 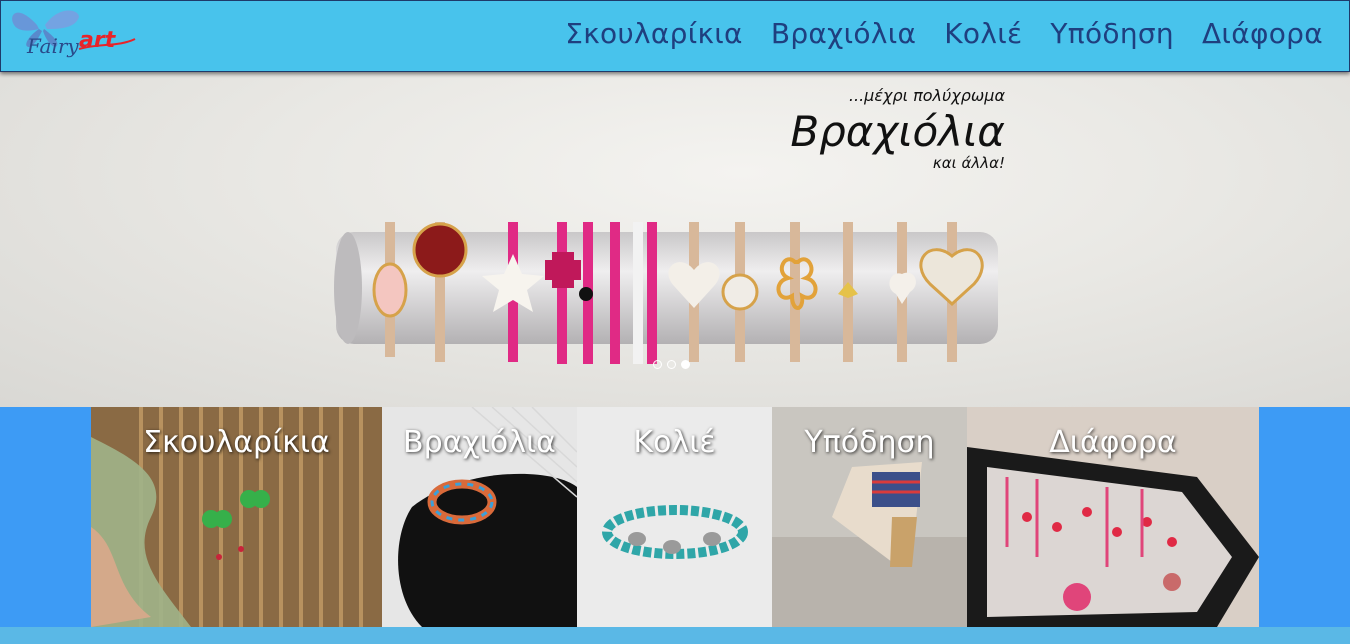 I want to click on nav-item-necklaces: Κολιέ, so click(x=983, y=33).